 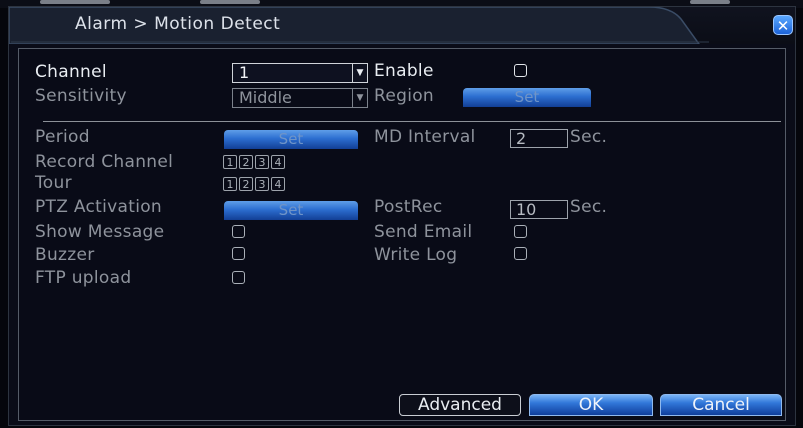 What do you see at coordinates (300, 73) in the screenshot?
I see `channel-select: 1 ▼` at bounding box center [300, 73].